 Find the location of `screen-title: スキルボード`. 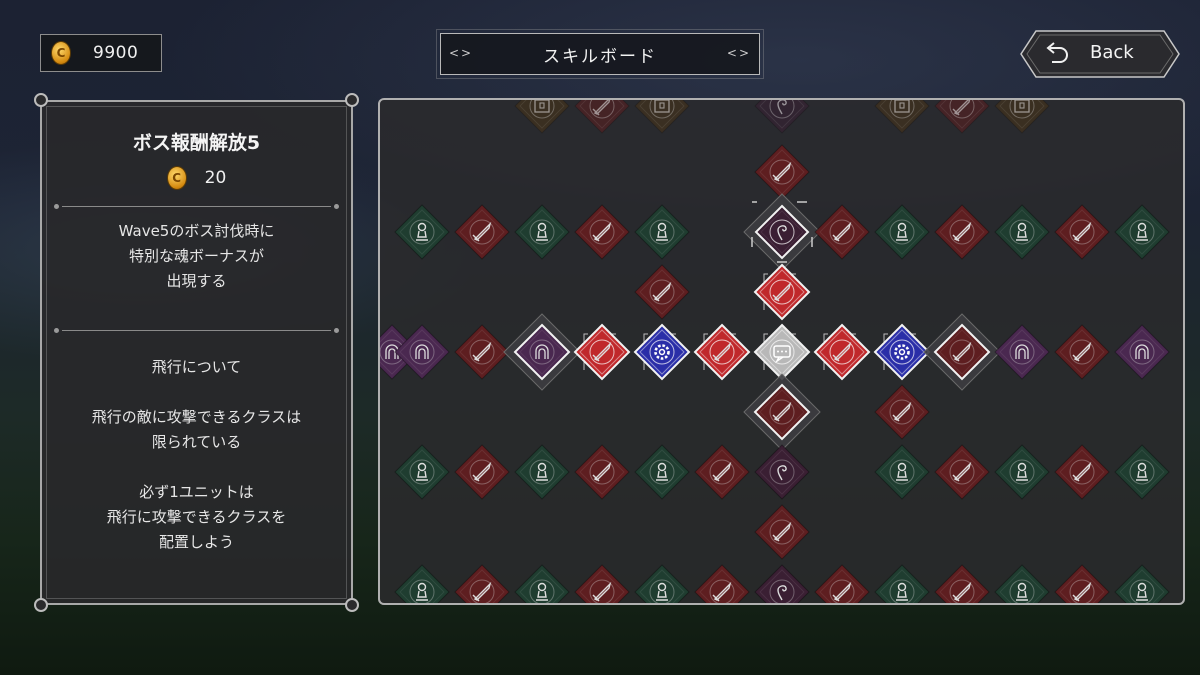

screen-title: スキルボード is located at coordinates (600, 56).